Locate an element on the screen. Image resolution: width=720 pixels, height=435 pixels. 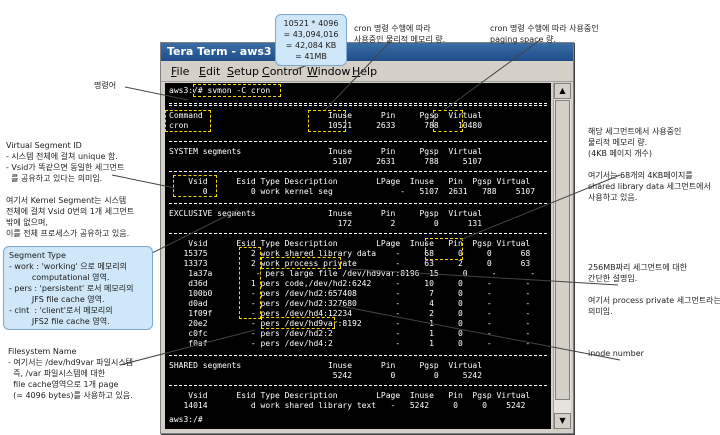
command-name-note: 명령어 is located at coordinates (105, 85).